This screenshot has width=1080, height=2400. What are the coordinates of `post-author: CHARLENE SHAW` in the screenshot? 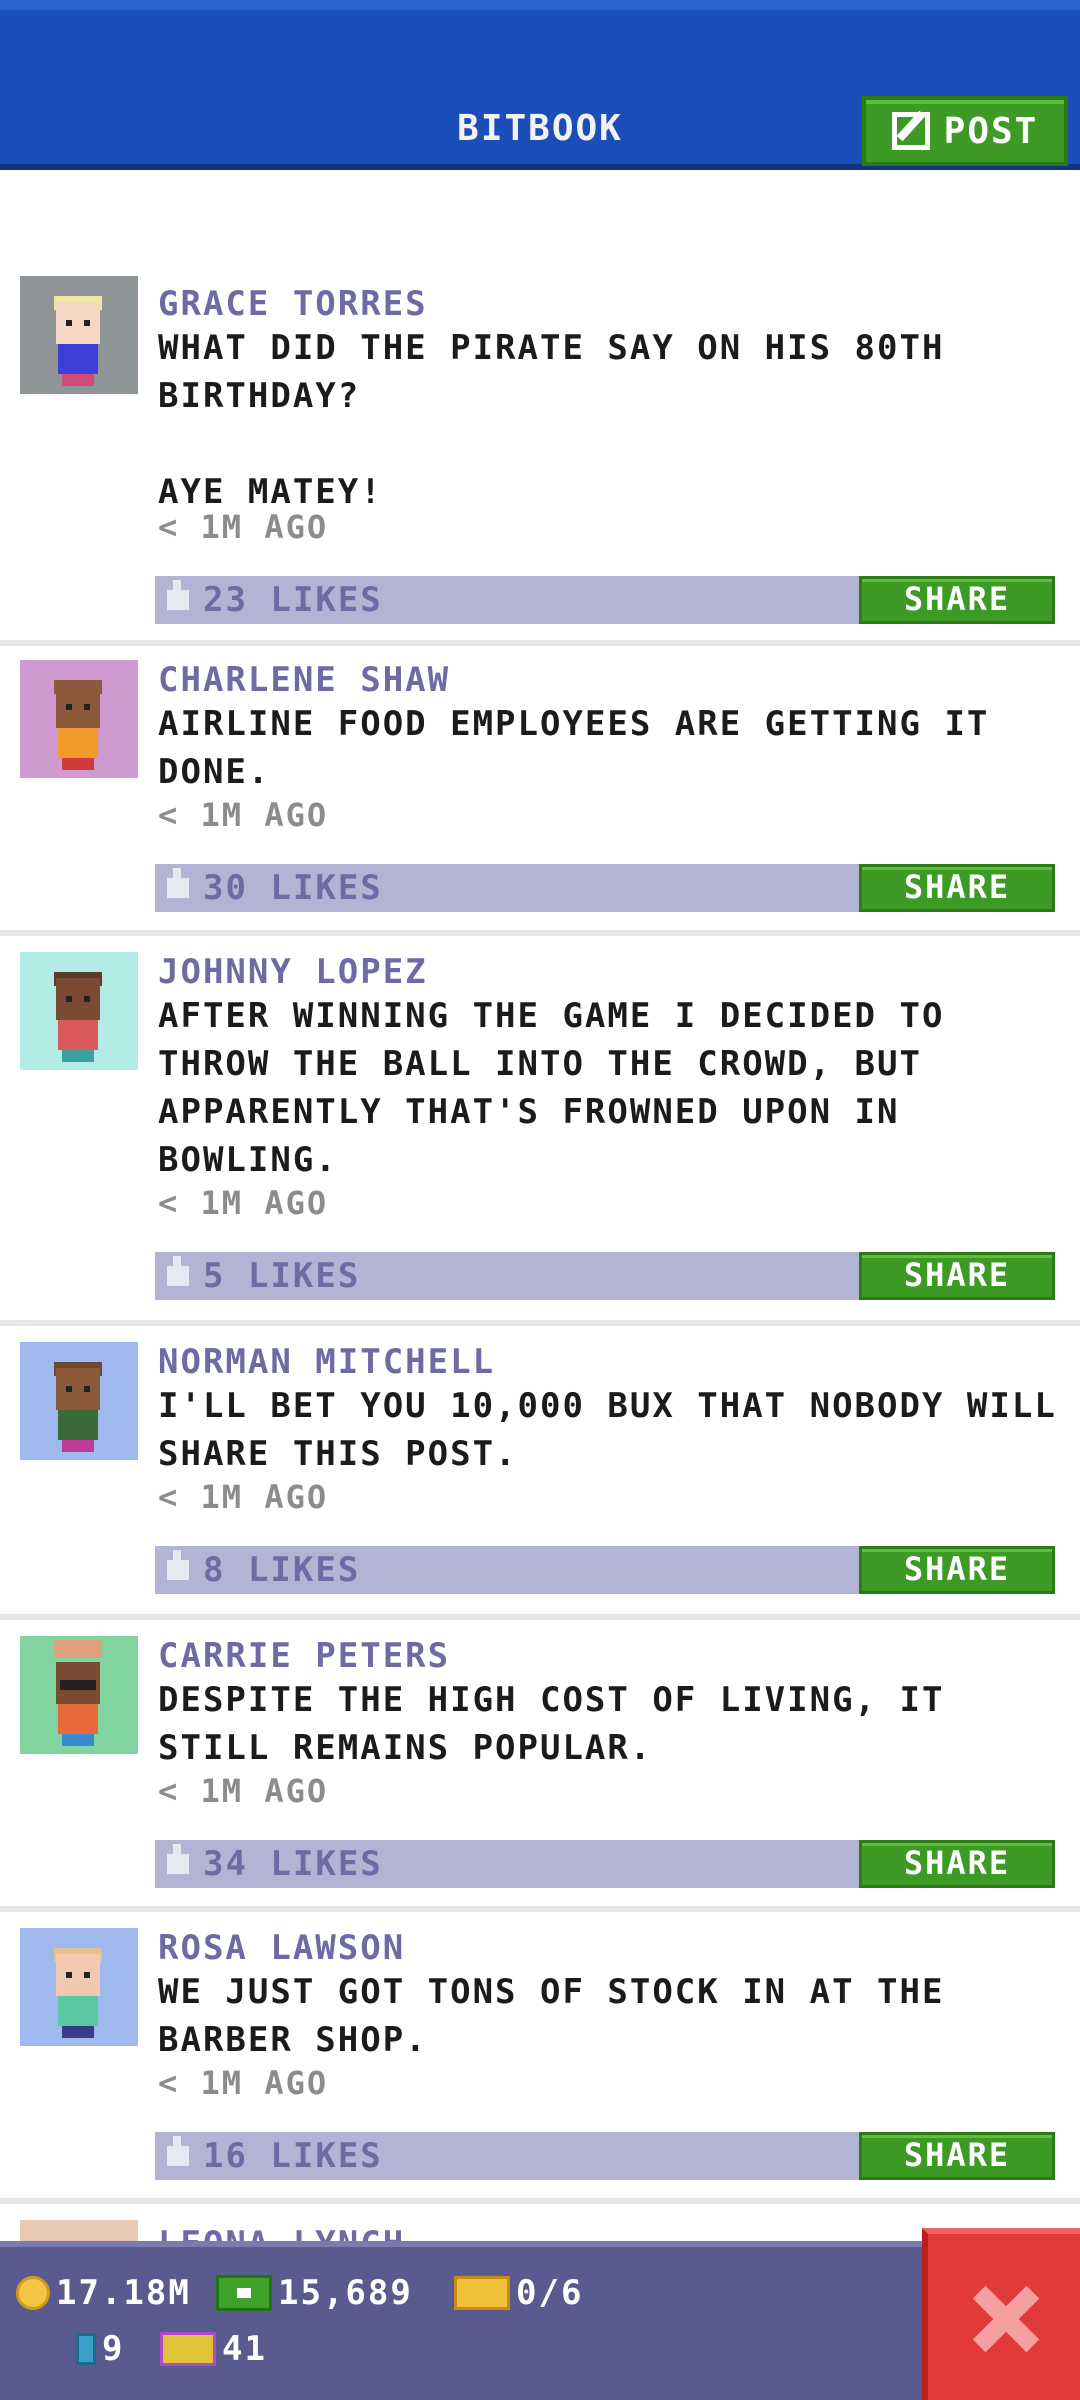 It's located at (304, 680).